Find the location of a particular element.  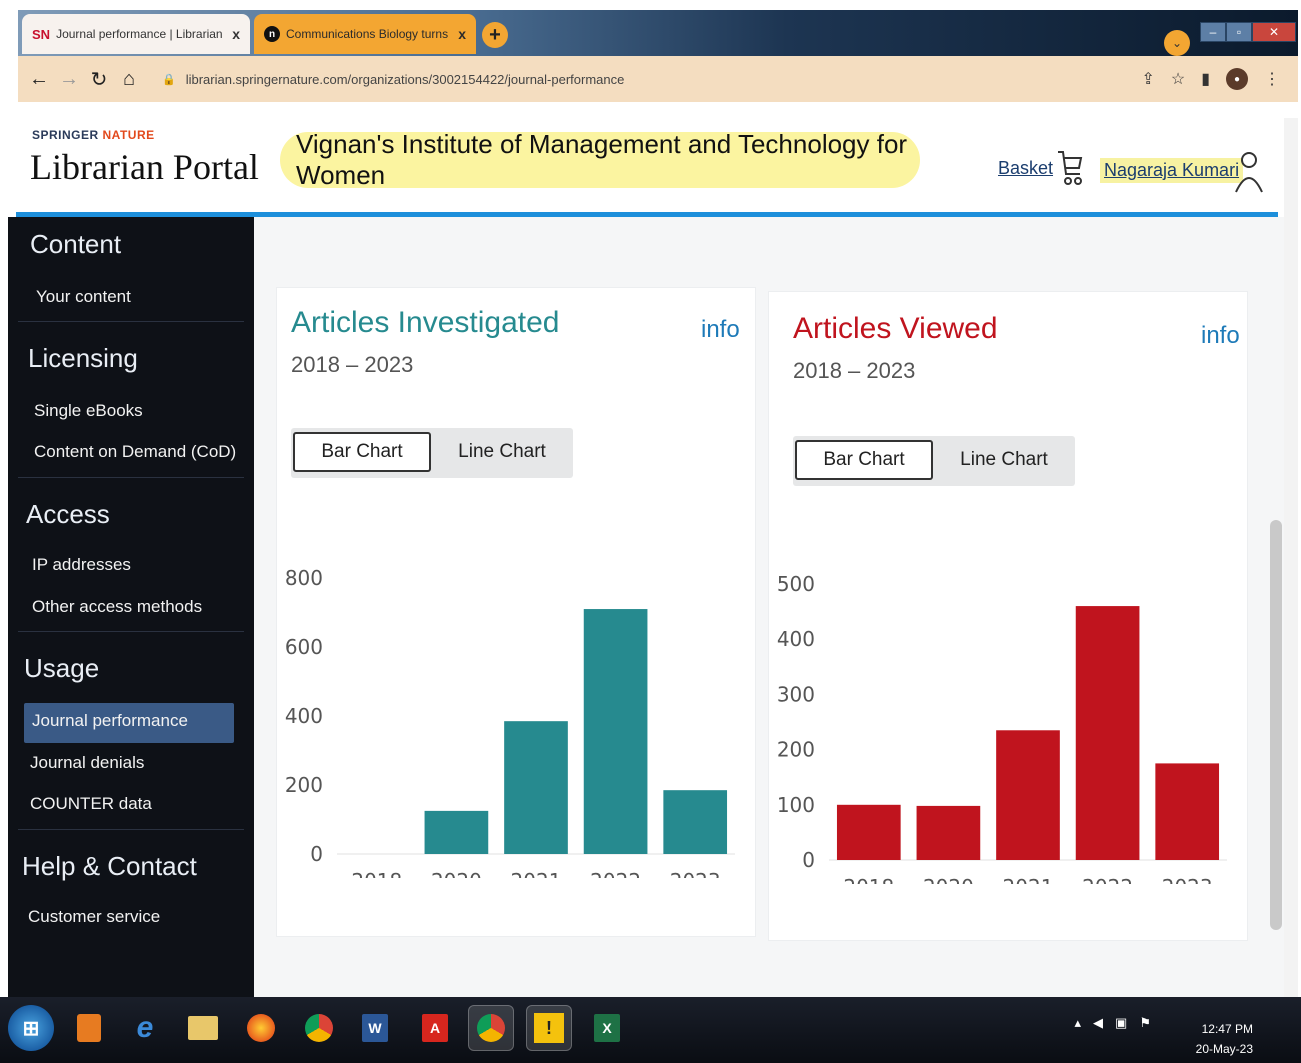

file-explorer-icon is located at coordinates (203, 1028).